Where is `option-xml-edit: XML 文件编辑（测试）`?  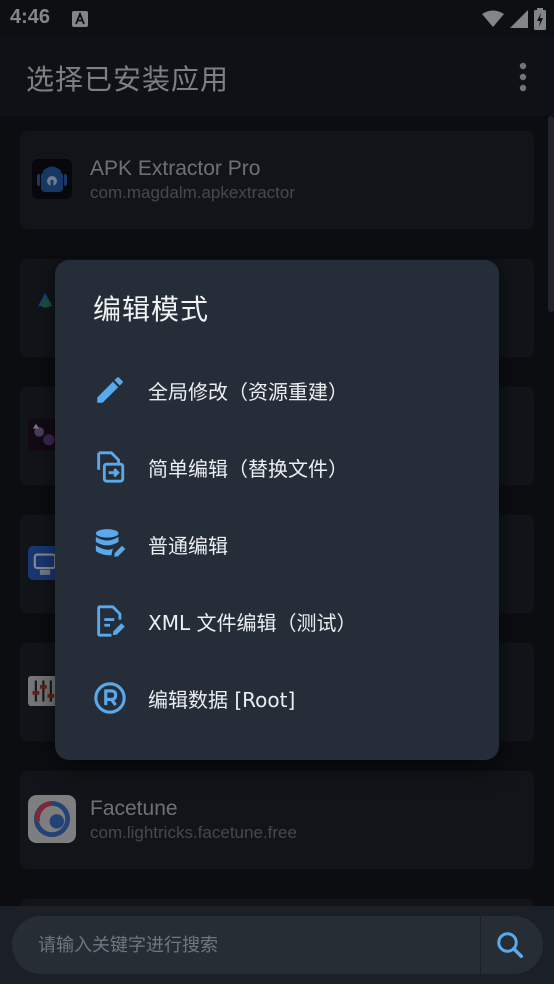
option-xml-edit: XML 文件编辑（测试） is located at coordinates (277, 621).